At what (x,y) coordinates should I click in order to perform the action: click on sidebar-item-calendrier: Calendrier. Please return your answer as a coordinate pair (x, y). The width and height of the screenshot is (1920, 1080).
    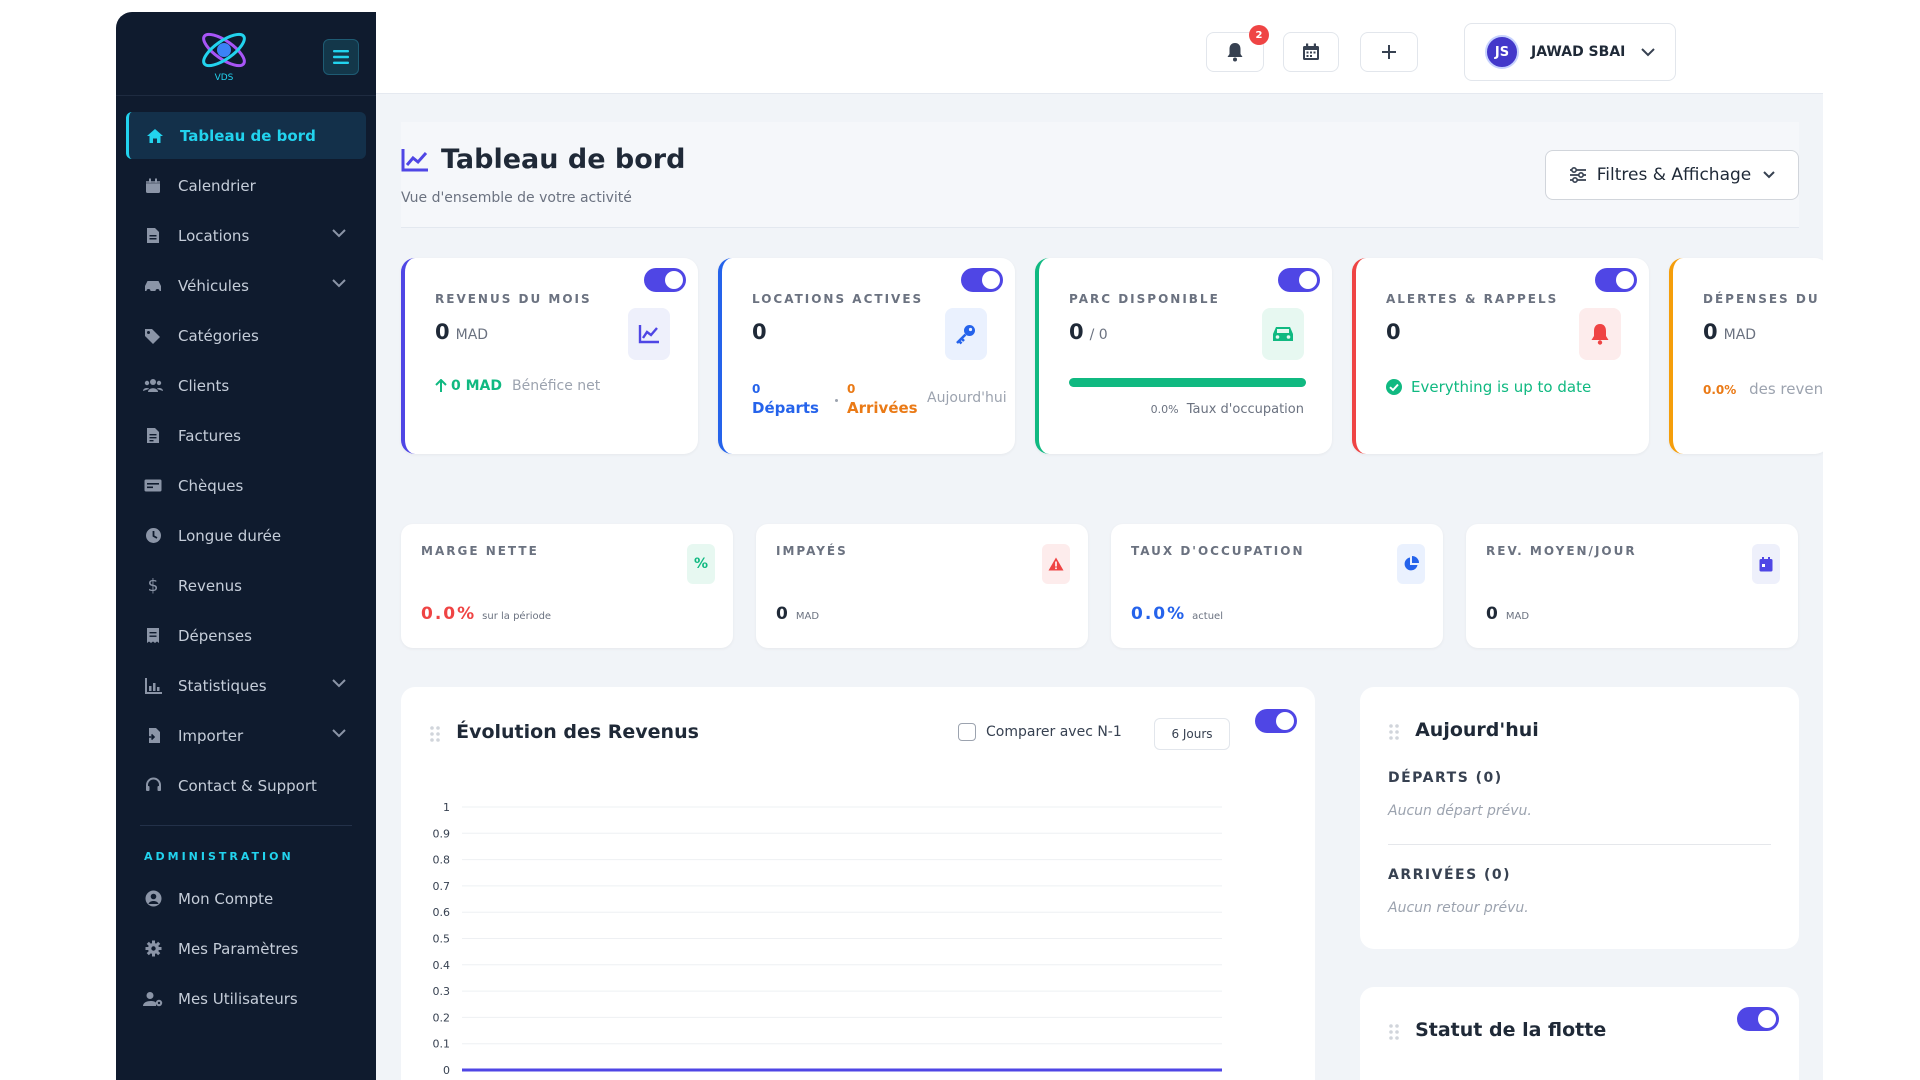
    Looking at the image, I should click on (246, 185).